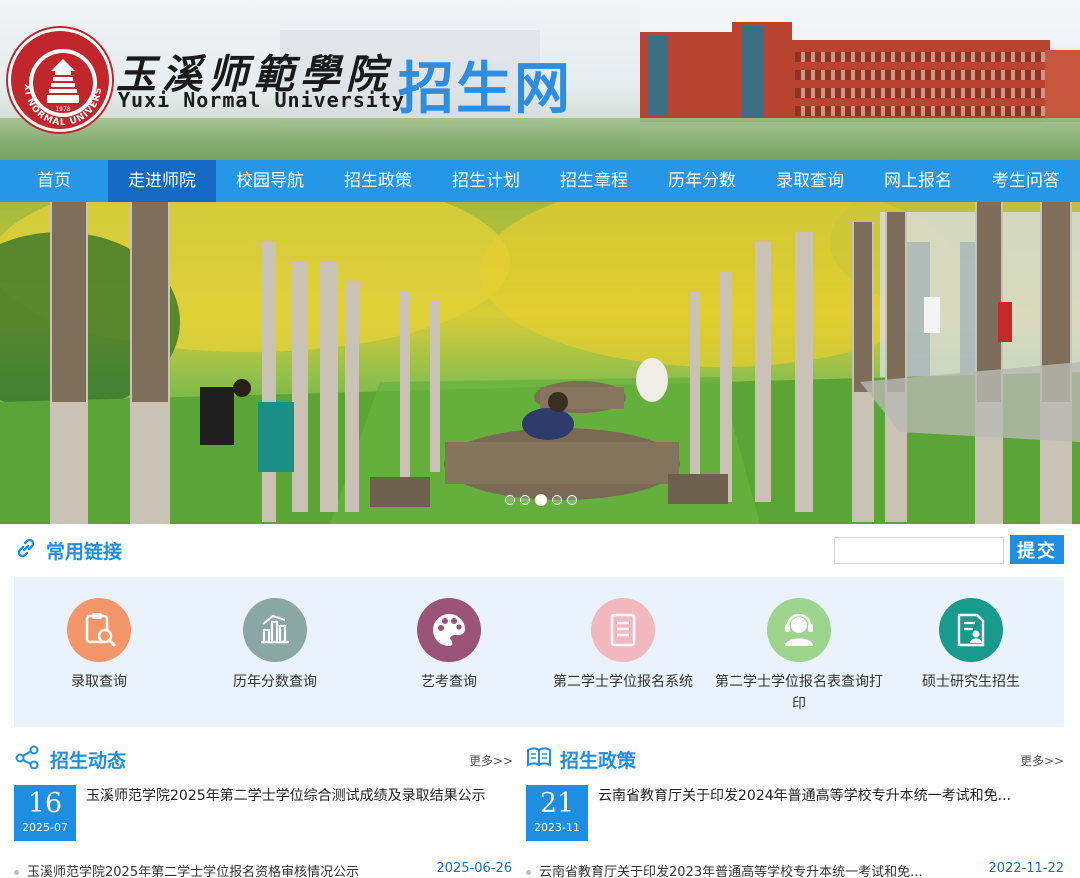 This screenshot has width=1080, height=878. Describe the element at coordinates (28, 759) in the screenshot. I see `share-nodes-icon` at that location.